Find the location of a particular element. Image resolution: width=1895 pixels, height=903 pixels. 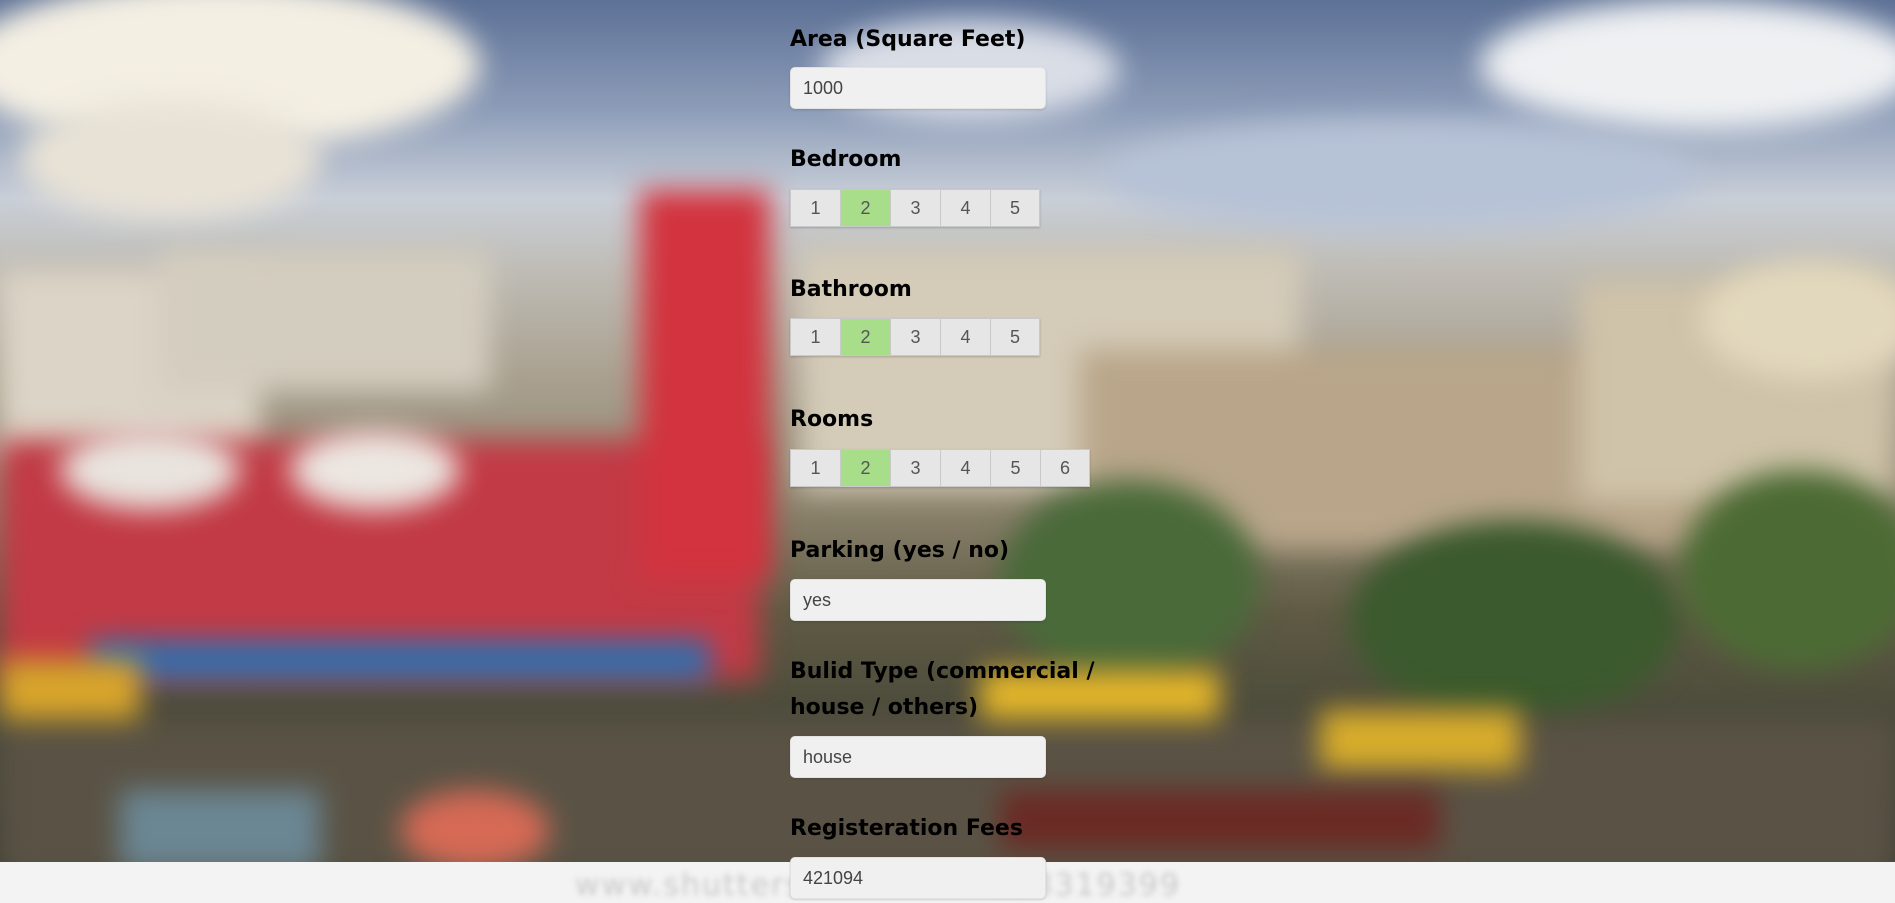

registration-fees-label: Registeration Fees is located at coordinates (906, 828).